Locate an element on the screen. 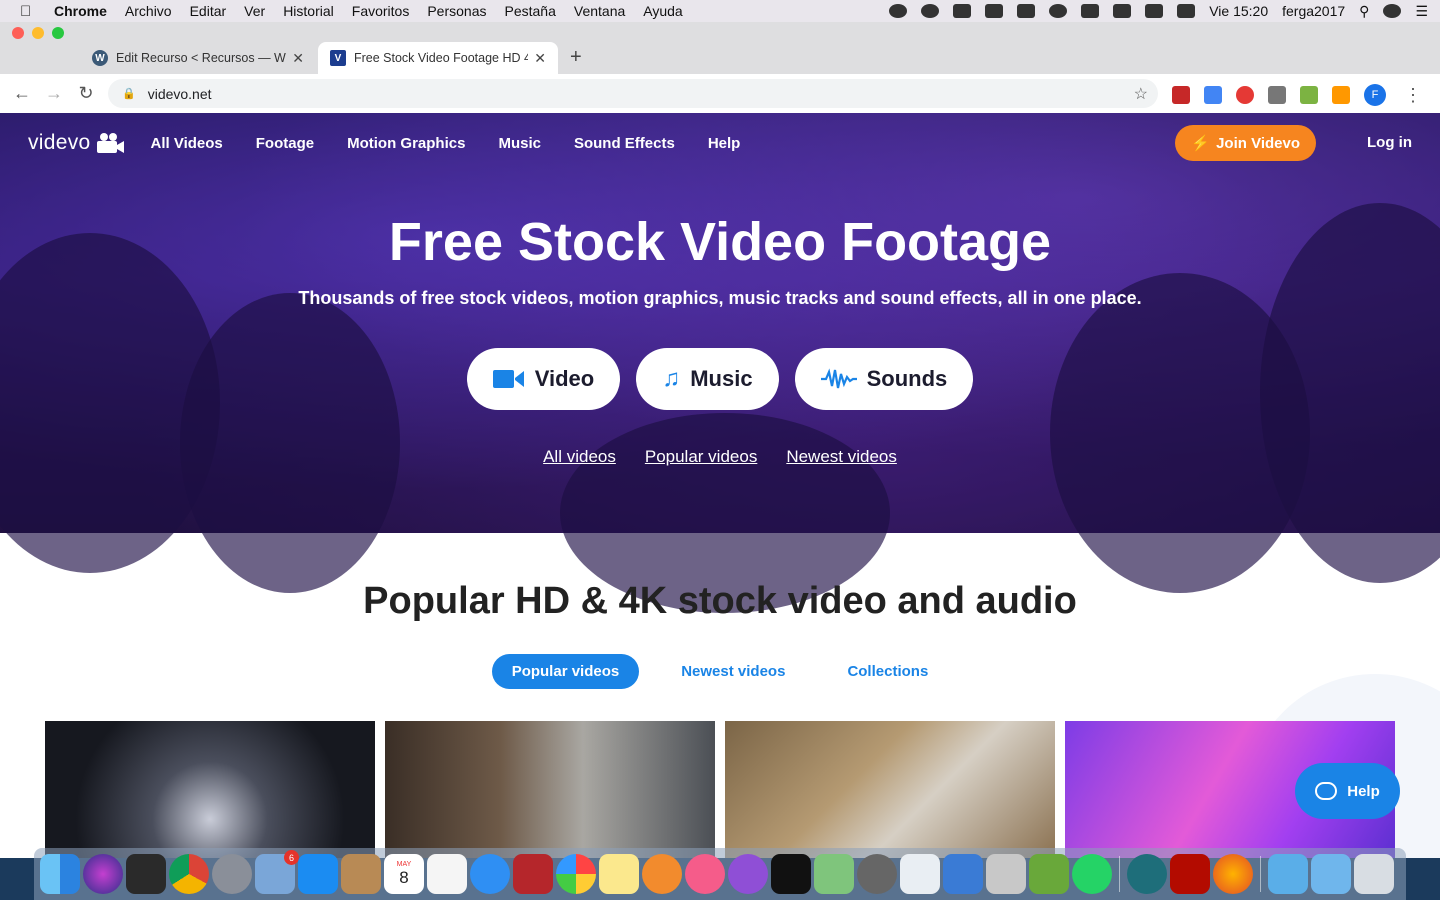 The width and height of the screenshot is (1440, 900). time-machine-icon is located at coordinates (1058, 11).